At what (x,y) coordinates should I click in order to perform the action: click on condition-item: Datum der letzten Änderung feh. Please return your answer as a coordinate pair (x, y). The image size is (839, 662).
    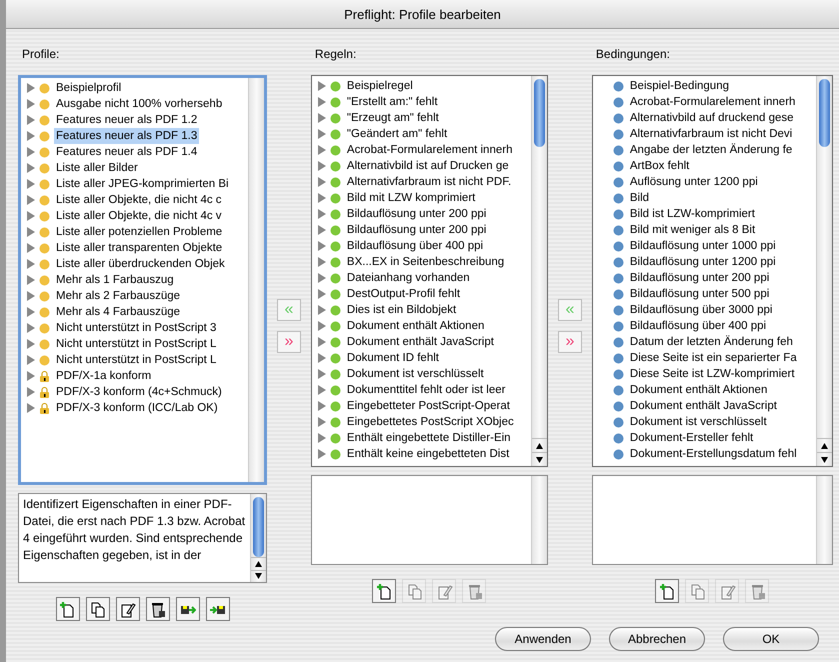
    Looking at the image, I should click on (711, 342).